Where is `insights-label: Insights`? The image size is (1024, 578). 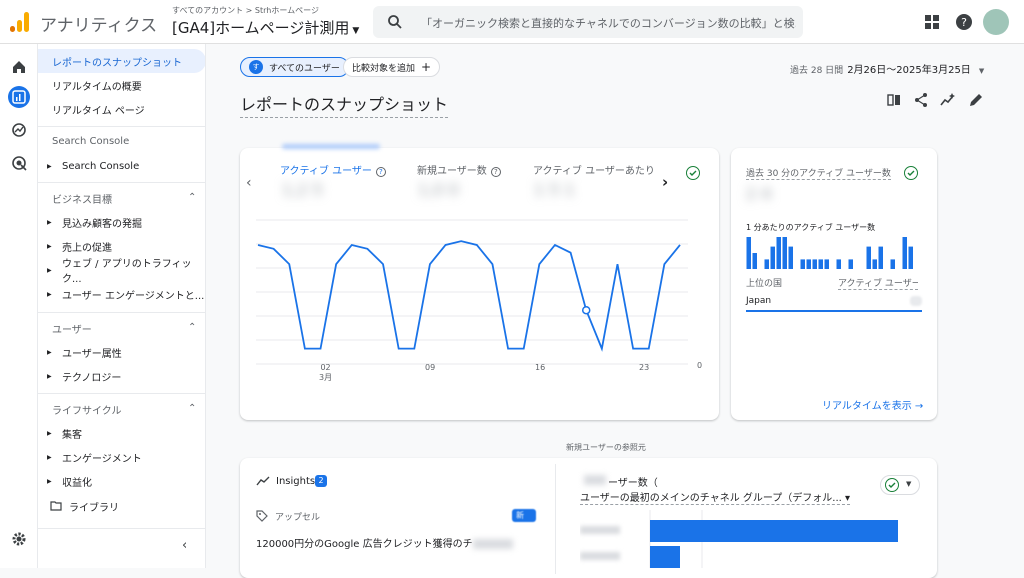
insights-label: Insights is located at coordinates (295, 481).